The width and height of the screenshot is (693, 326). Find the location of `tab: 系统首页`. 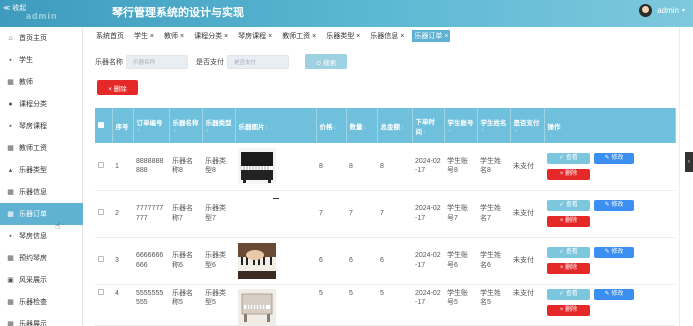

tab: 系统首页 is located at coordinates (110, 36).